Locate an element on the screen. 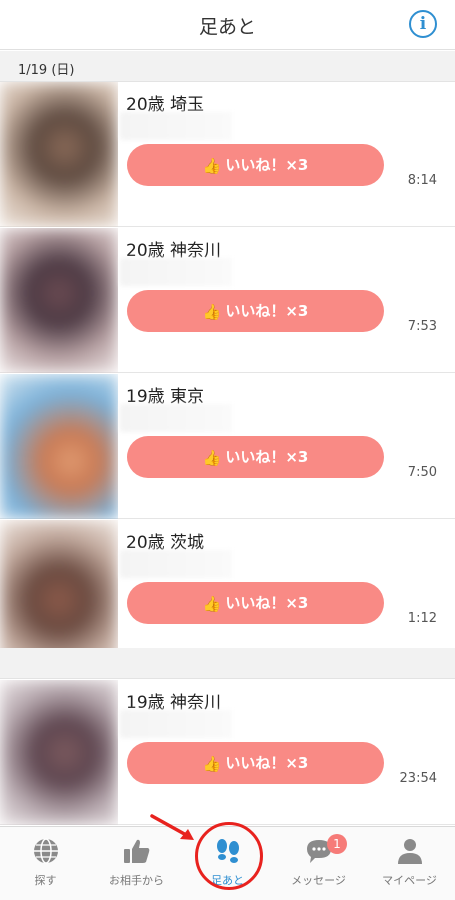 Image resolution: width=455 pixels, height=900 pixels. app-header: 足あと i is located at coordinates (227, 25).